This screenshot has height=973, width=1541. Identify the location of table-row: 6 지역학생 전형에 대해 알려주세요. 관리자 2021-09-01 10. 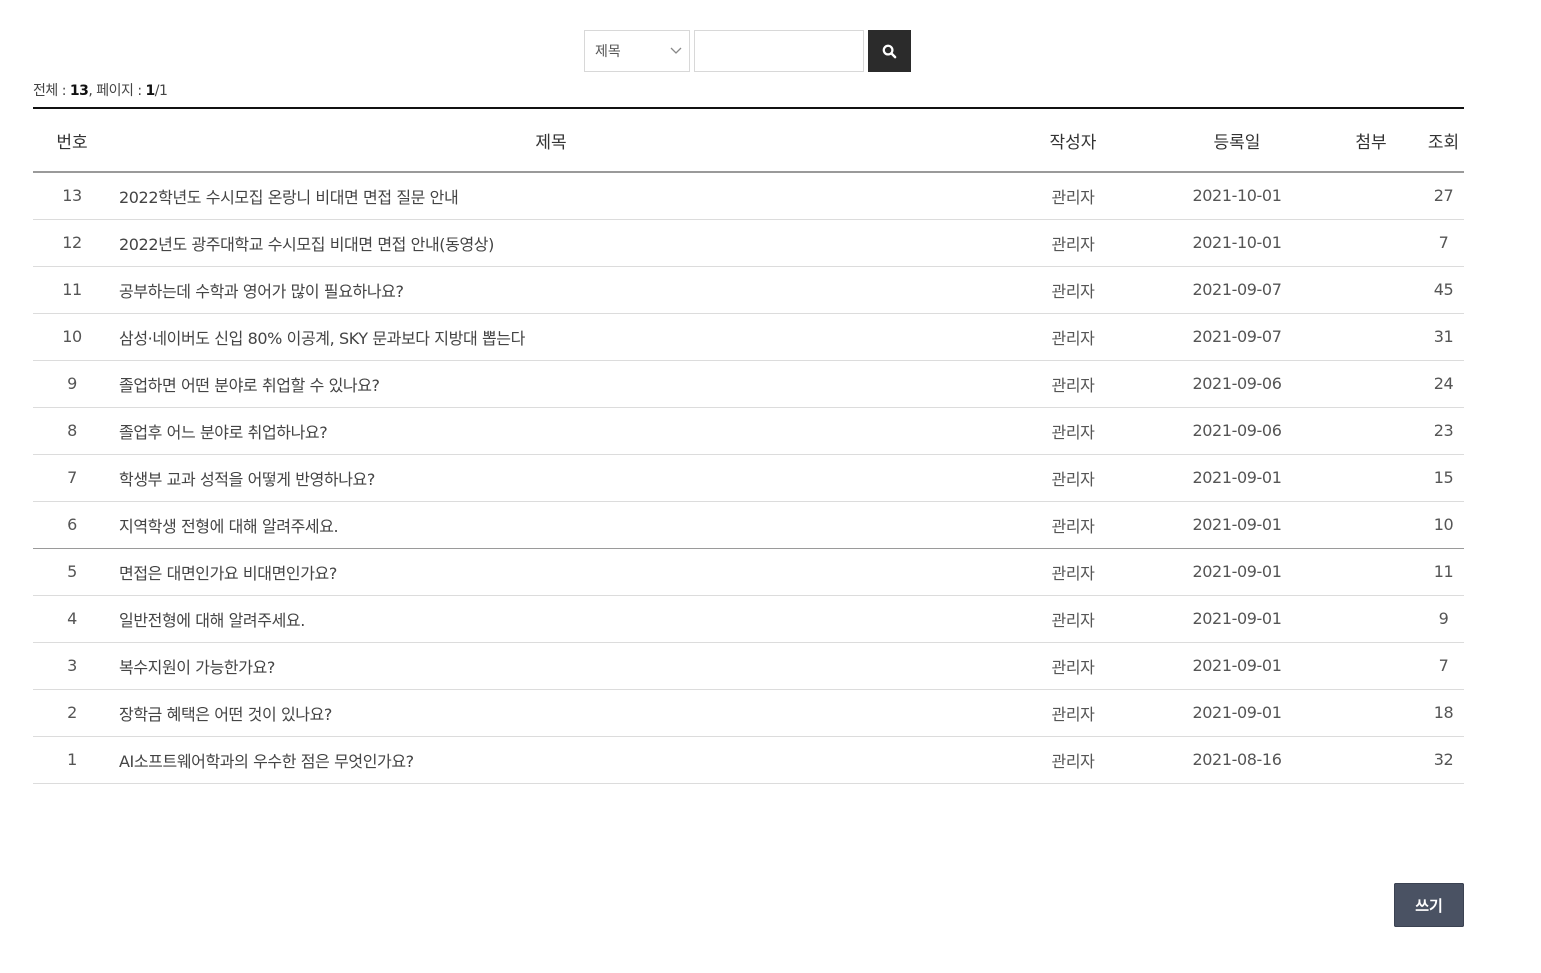
(748, 525).